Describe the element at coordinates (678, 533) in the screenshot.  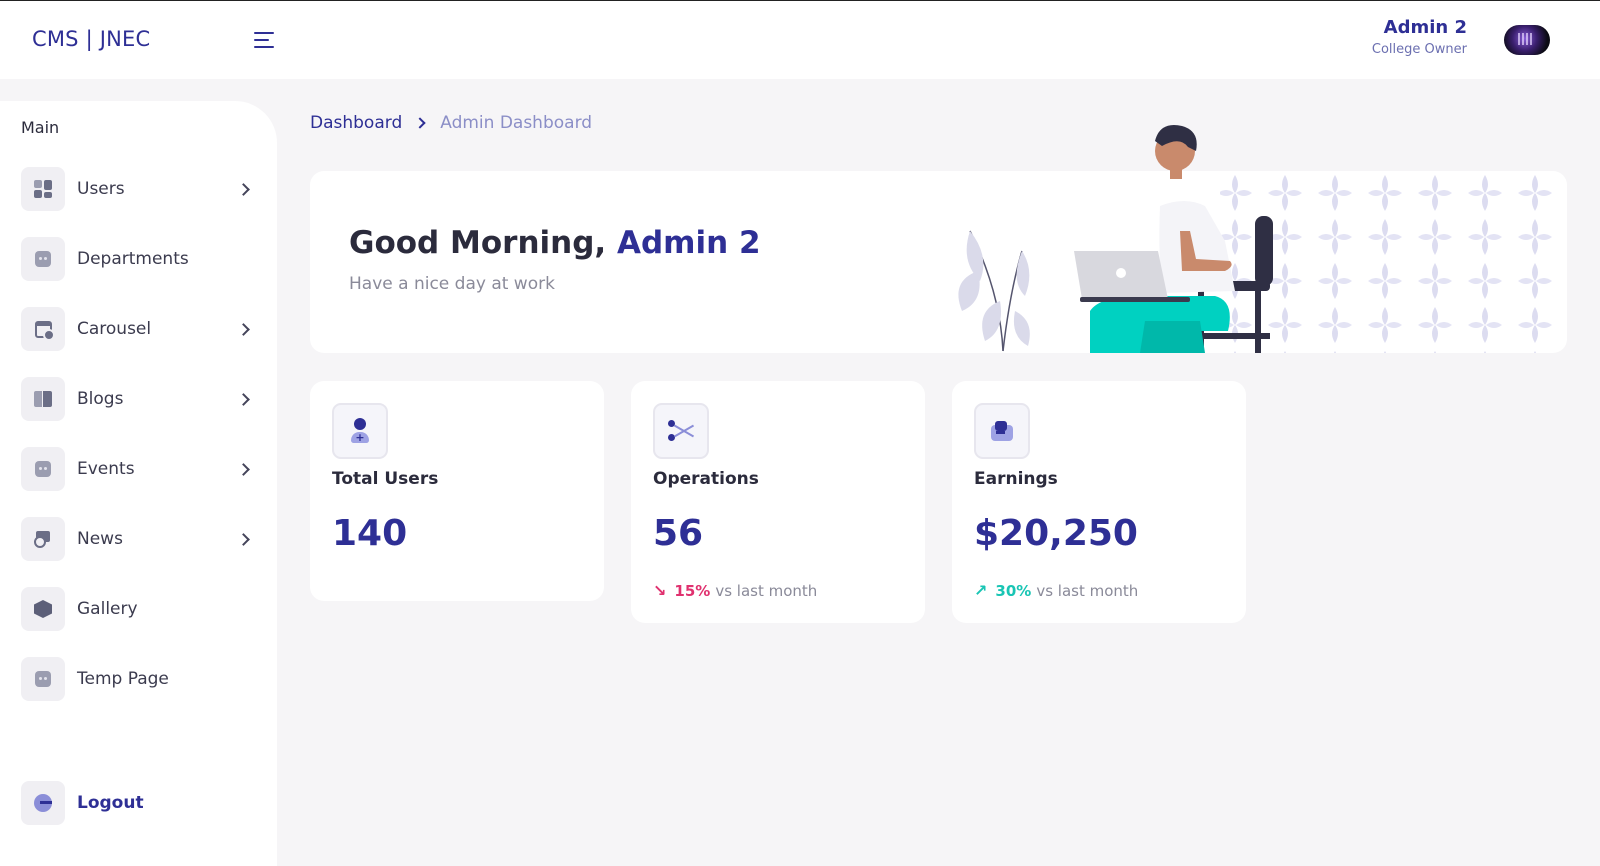
I see `stat-value: 56` at that location.